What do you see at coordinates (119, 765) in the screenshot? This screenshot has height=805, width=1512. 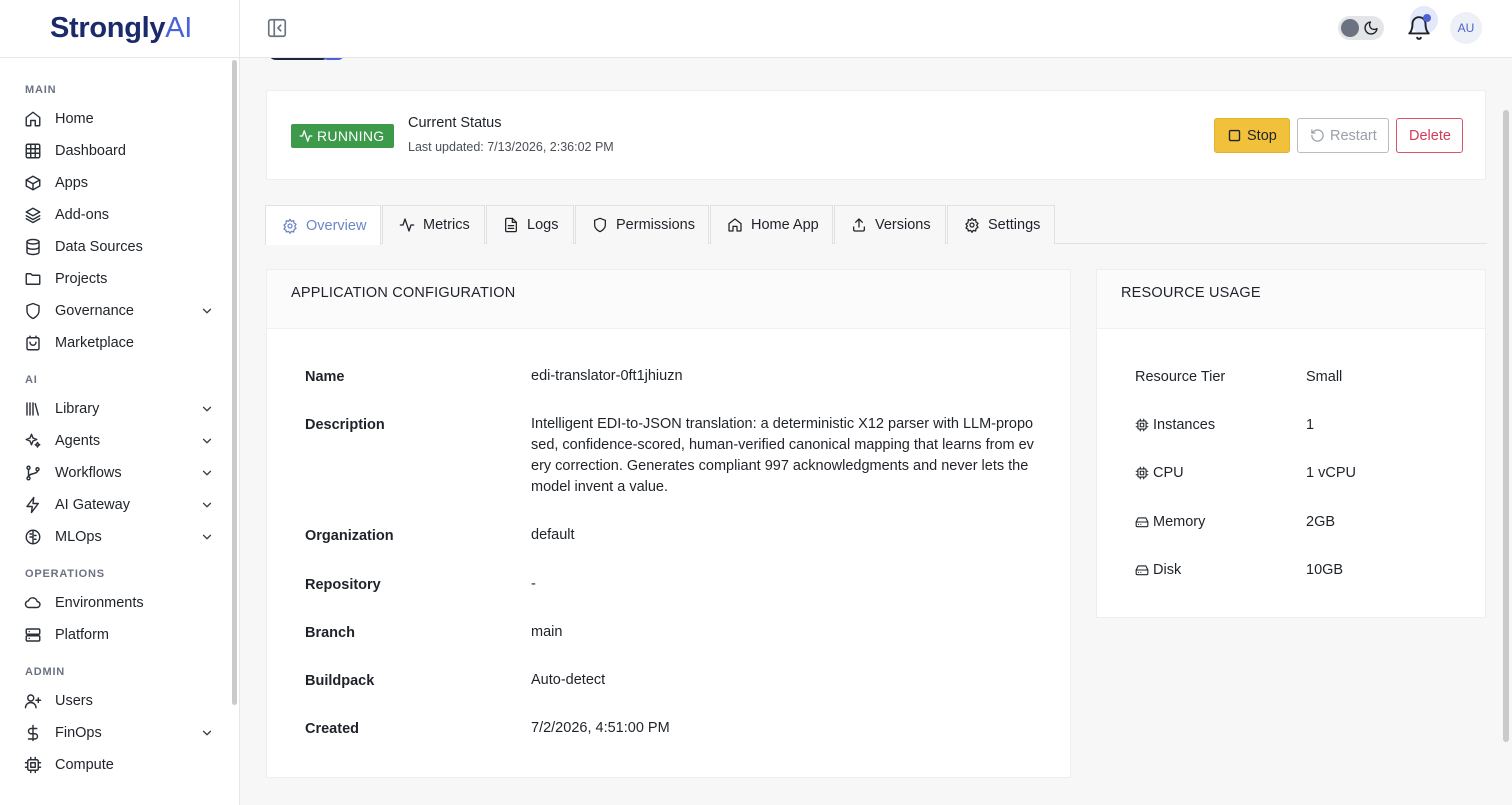 I see `sidebar-item-compute: Compute` at bounding box center [119, 765].